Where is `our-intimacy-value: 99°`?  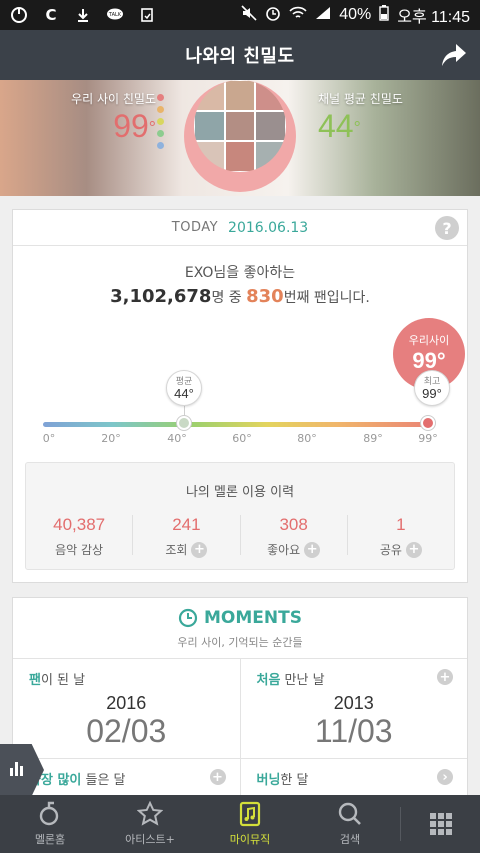
our-intimacy-value: 99° is located at coordinates (134, 126).